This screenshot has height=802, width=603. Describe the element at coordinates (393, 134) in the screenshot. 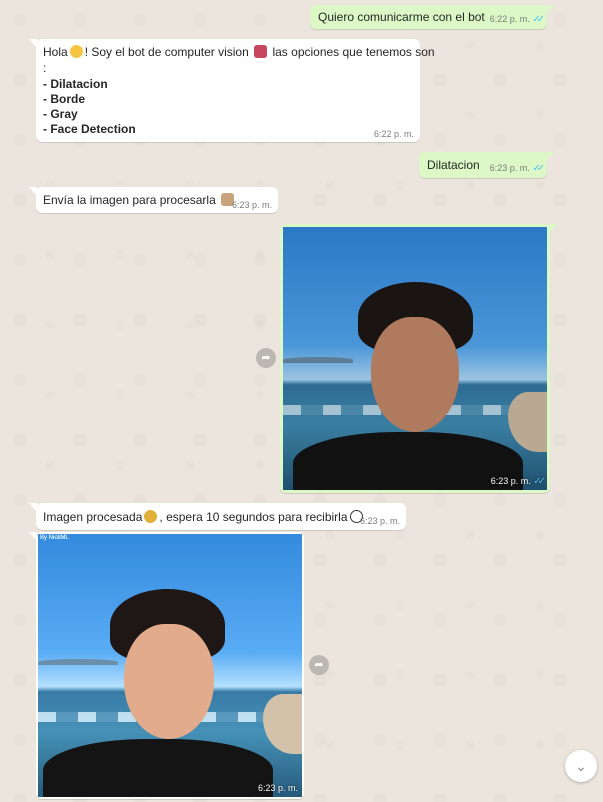

I see `message-time: 6:22 p. m.` at that location.